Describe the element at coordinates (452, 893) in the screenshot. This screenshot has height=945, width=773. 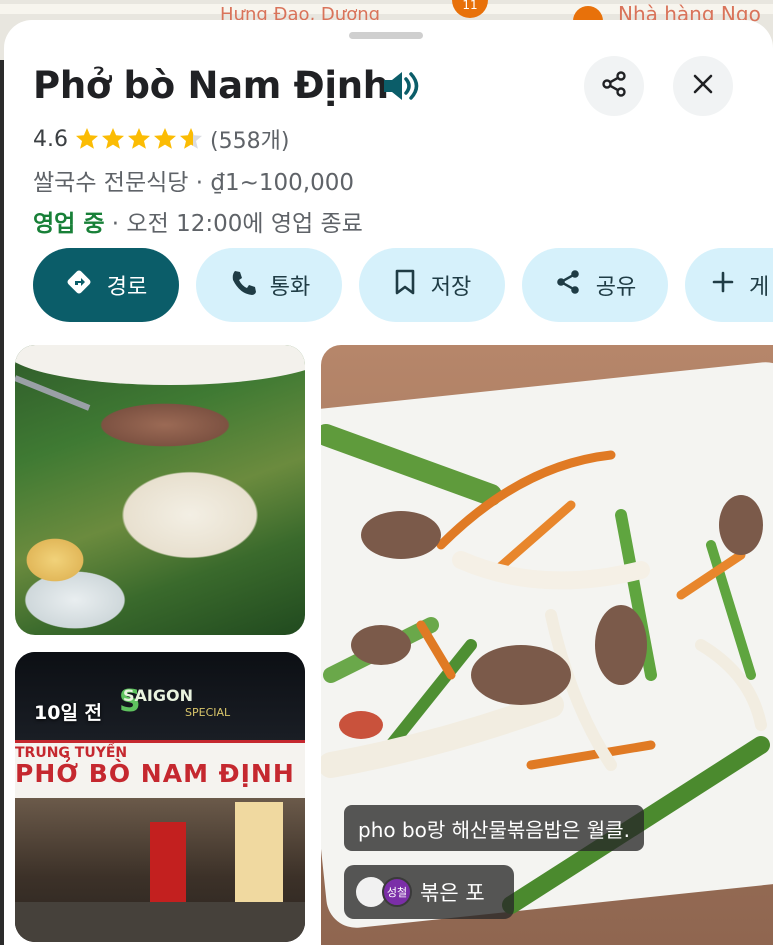
I see `review-author-name: 볶은 포` at that location.